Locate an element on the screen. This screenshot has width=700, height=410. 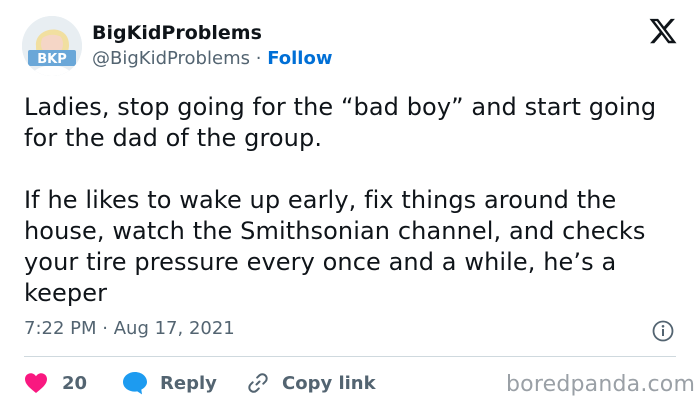
link-icon is located at coordinates (258, 383).